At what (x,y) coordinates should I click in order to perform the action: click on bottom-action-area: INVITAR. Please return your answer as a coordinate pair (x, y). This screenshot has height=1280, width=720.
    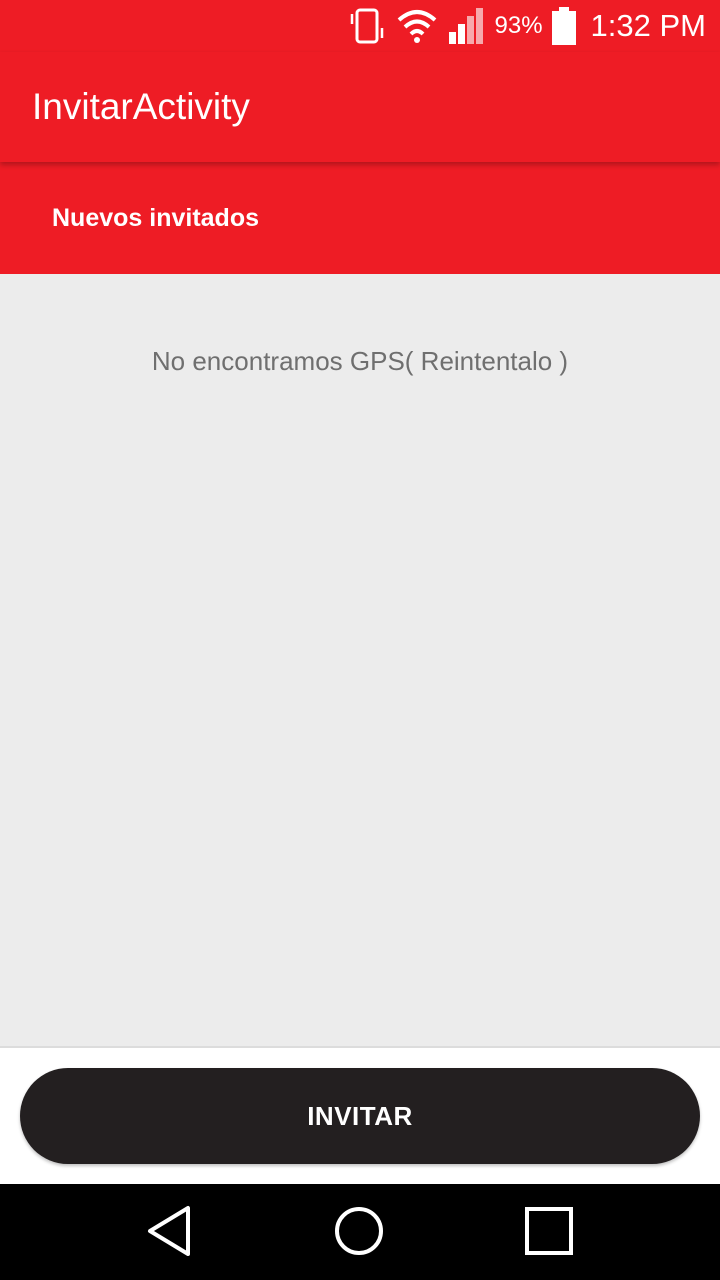
    Looking at the image, I should click on (360, 1115).